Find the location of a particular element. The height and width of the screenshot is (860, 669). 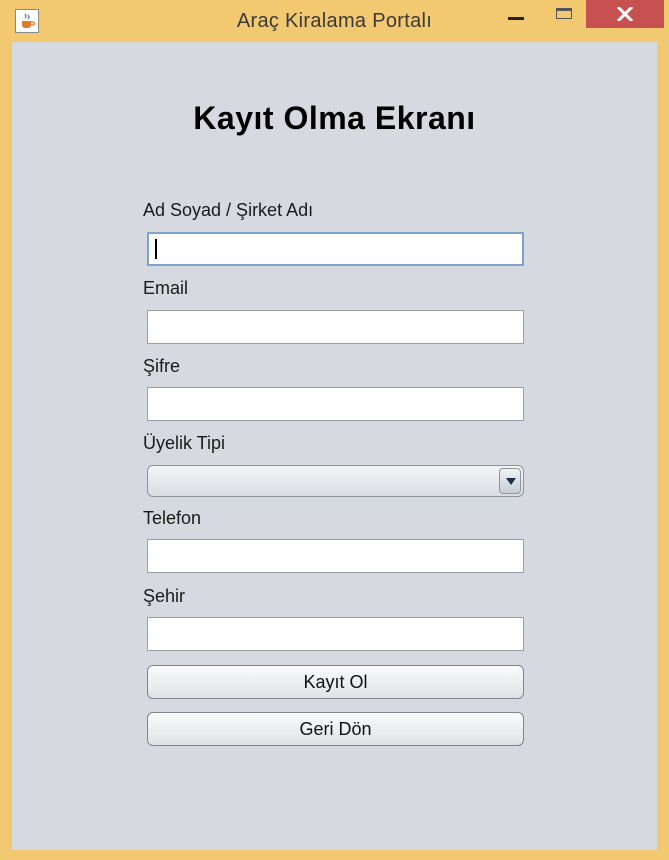

text-caret is located at coordinates (156, 249).